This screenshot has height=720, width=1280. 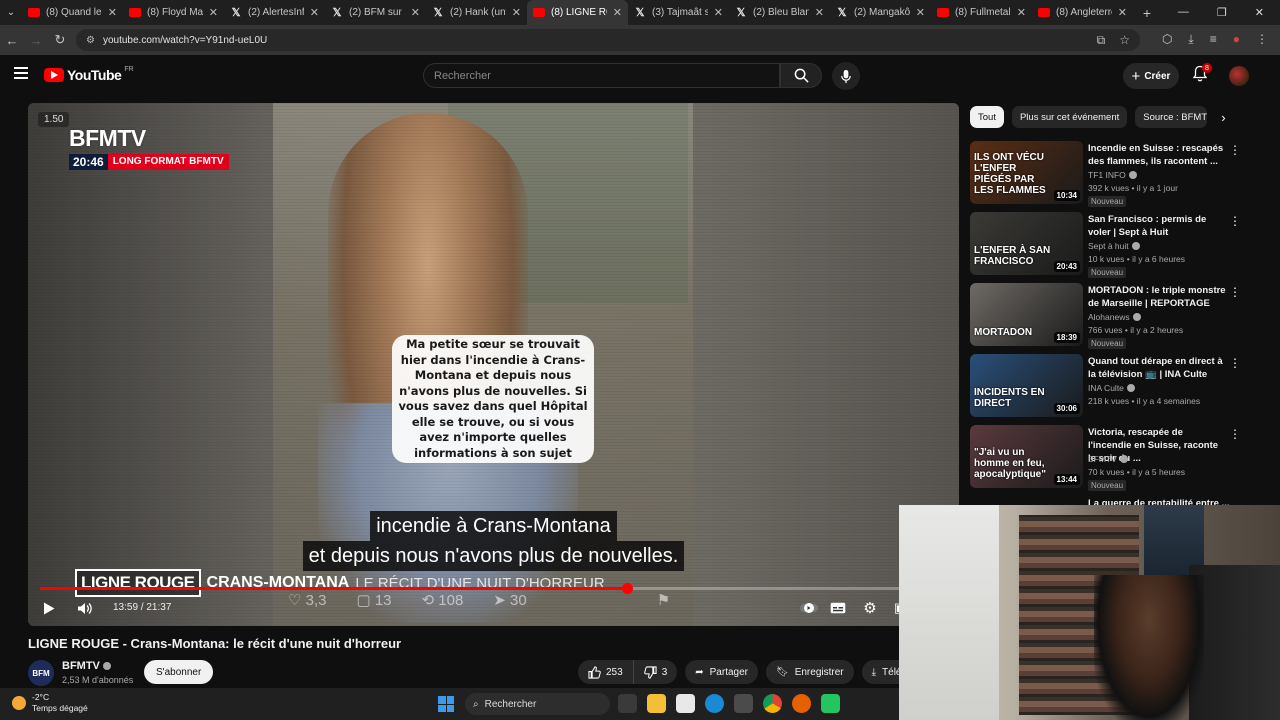 What do you see at coordinates (84, 608) in the screenshot?
I see `volume-button` at bounding box center [84, 608].